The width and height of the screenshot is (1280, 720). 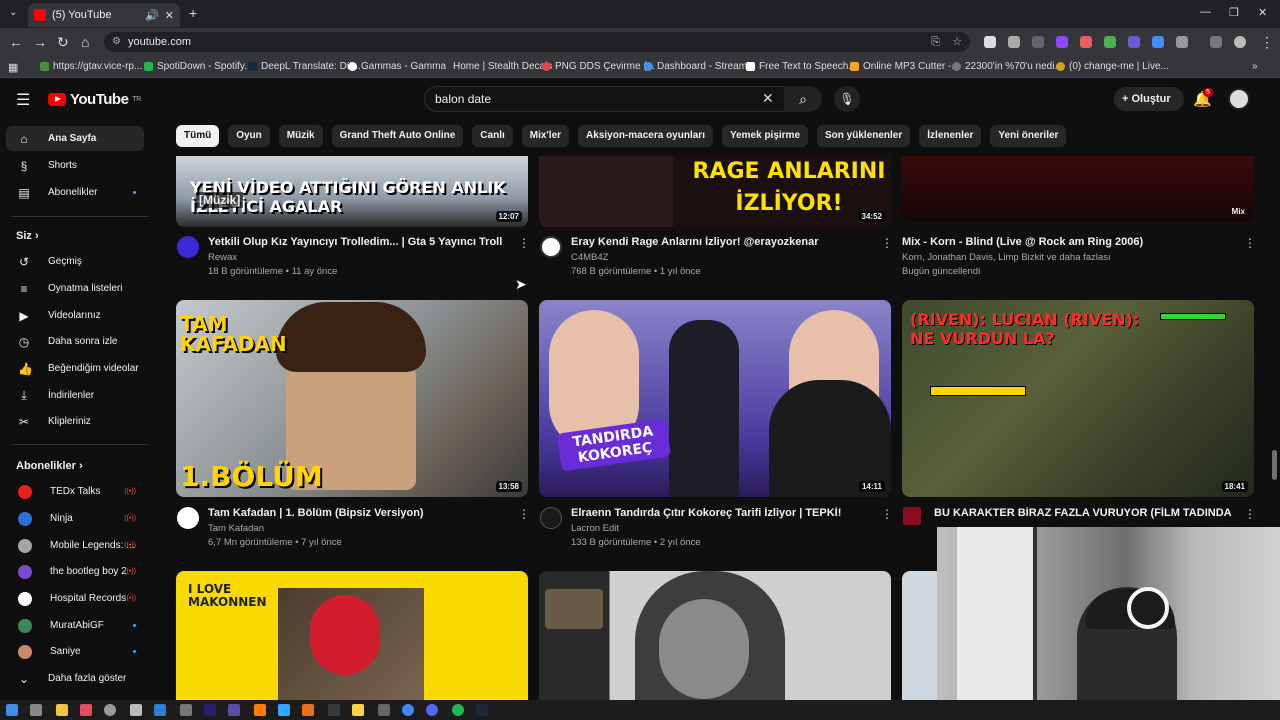 What do you see at coordinates (957, 42) in the screenshot?
I see `bookmark-star-icon: ☆` at bounding box center [957, 42].